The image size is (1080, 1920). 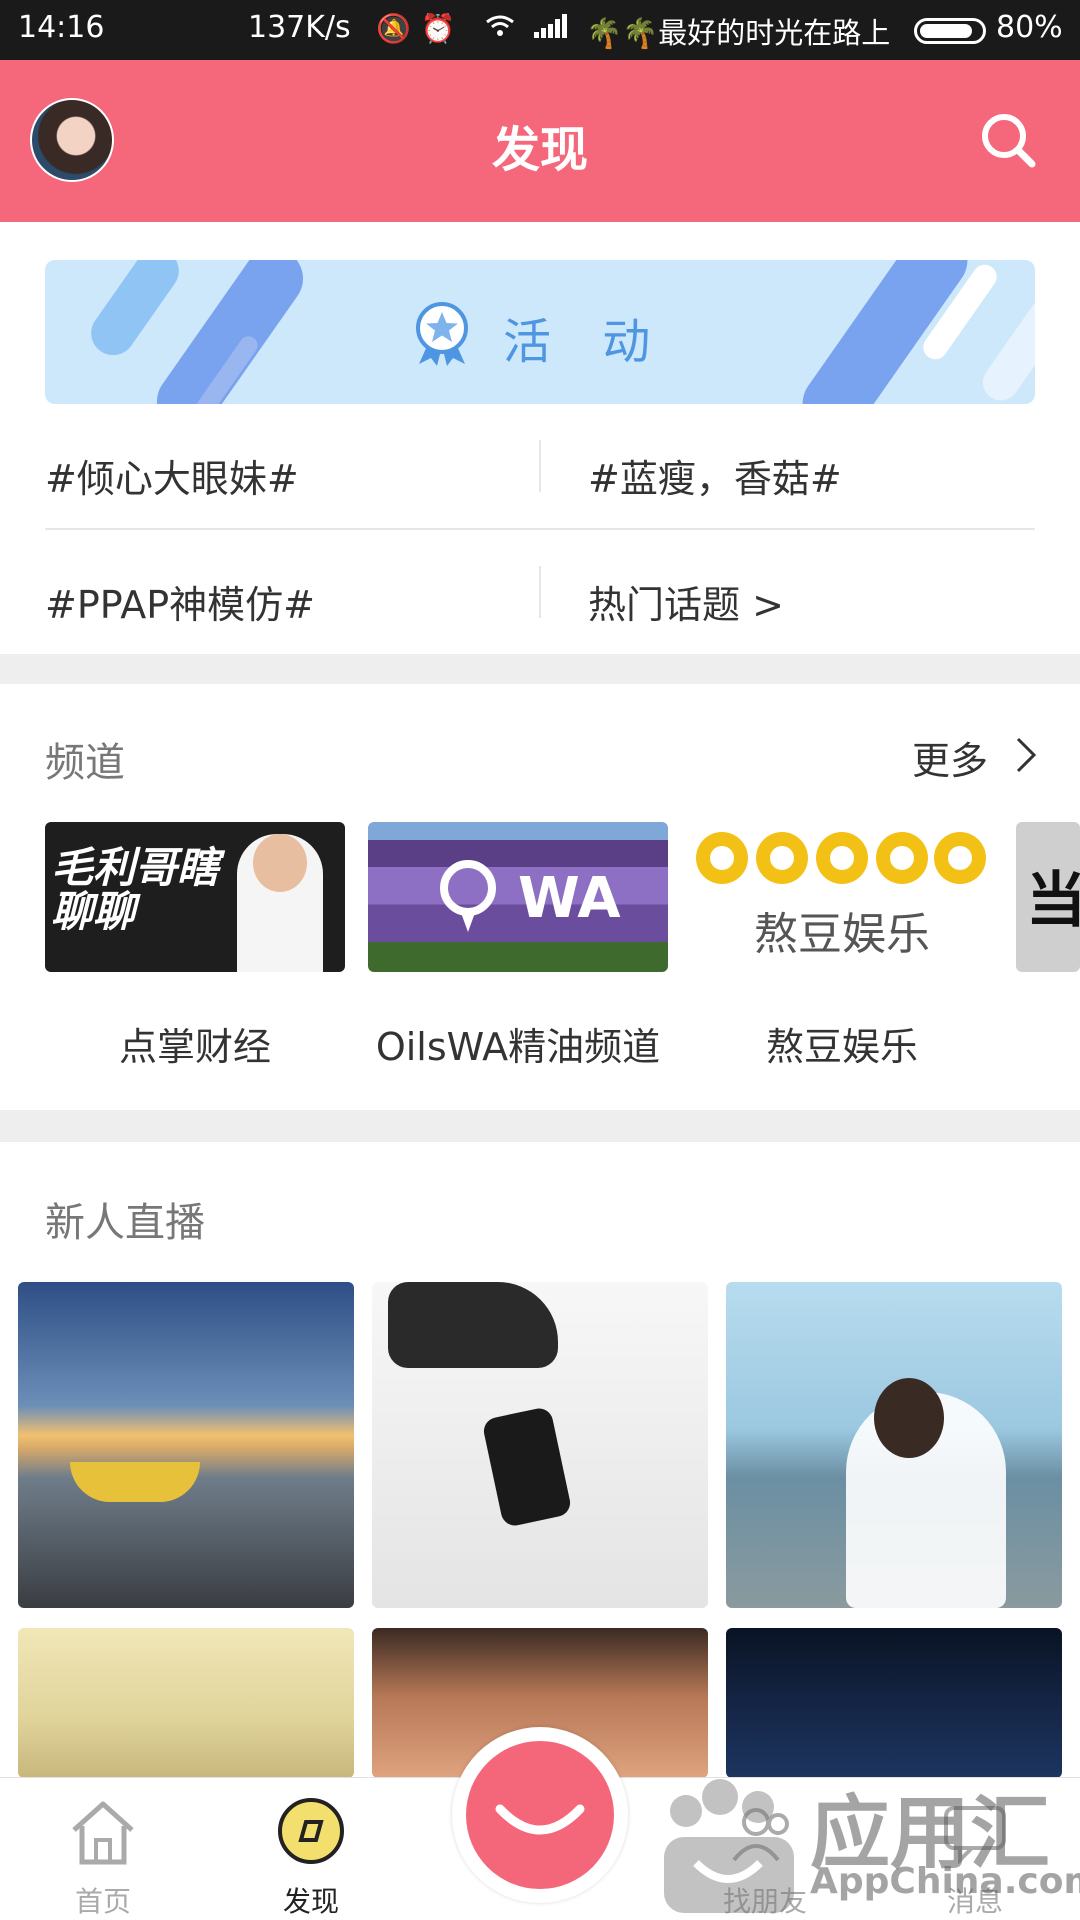 What do you see at coordinates (172, 475) in the screenshot?
I see `topic-item: #倾心大眼妹#` at bounding box center [172, 475].